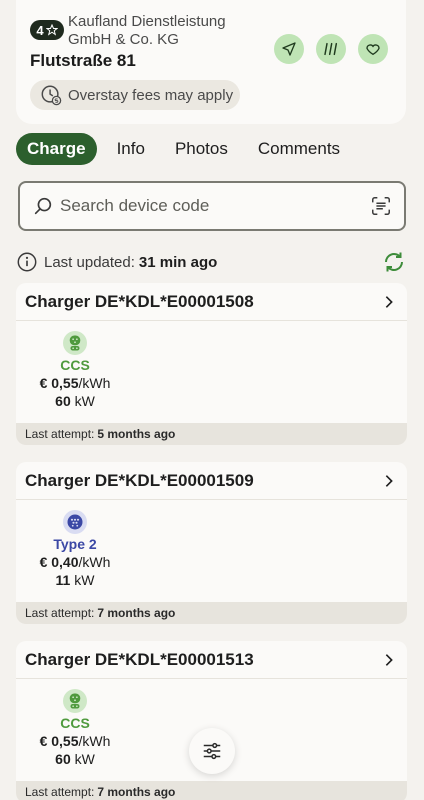 This screenshot has width=424, height=800. I want to click on operator-name: Kaufland Dienstleistung GmbH & Co. KG, so click(147, 31).